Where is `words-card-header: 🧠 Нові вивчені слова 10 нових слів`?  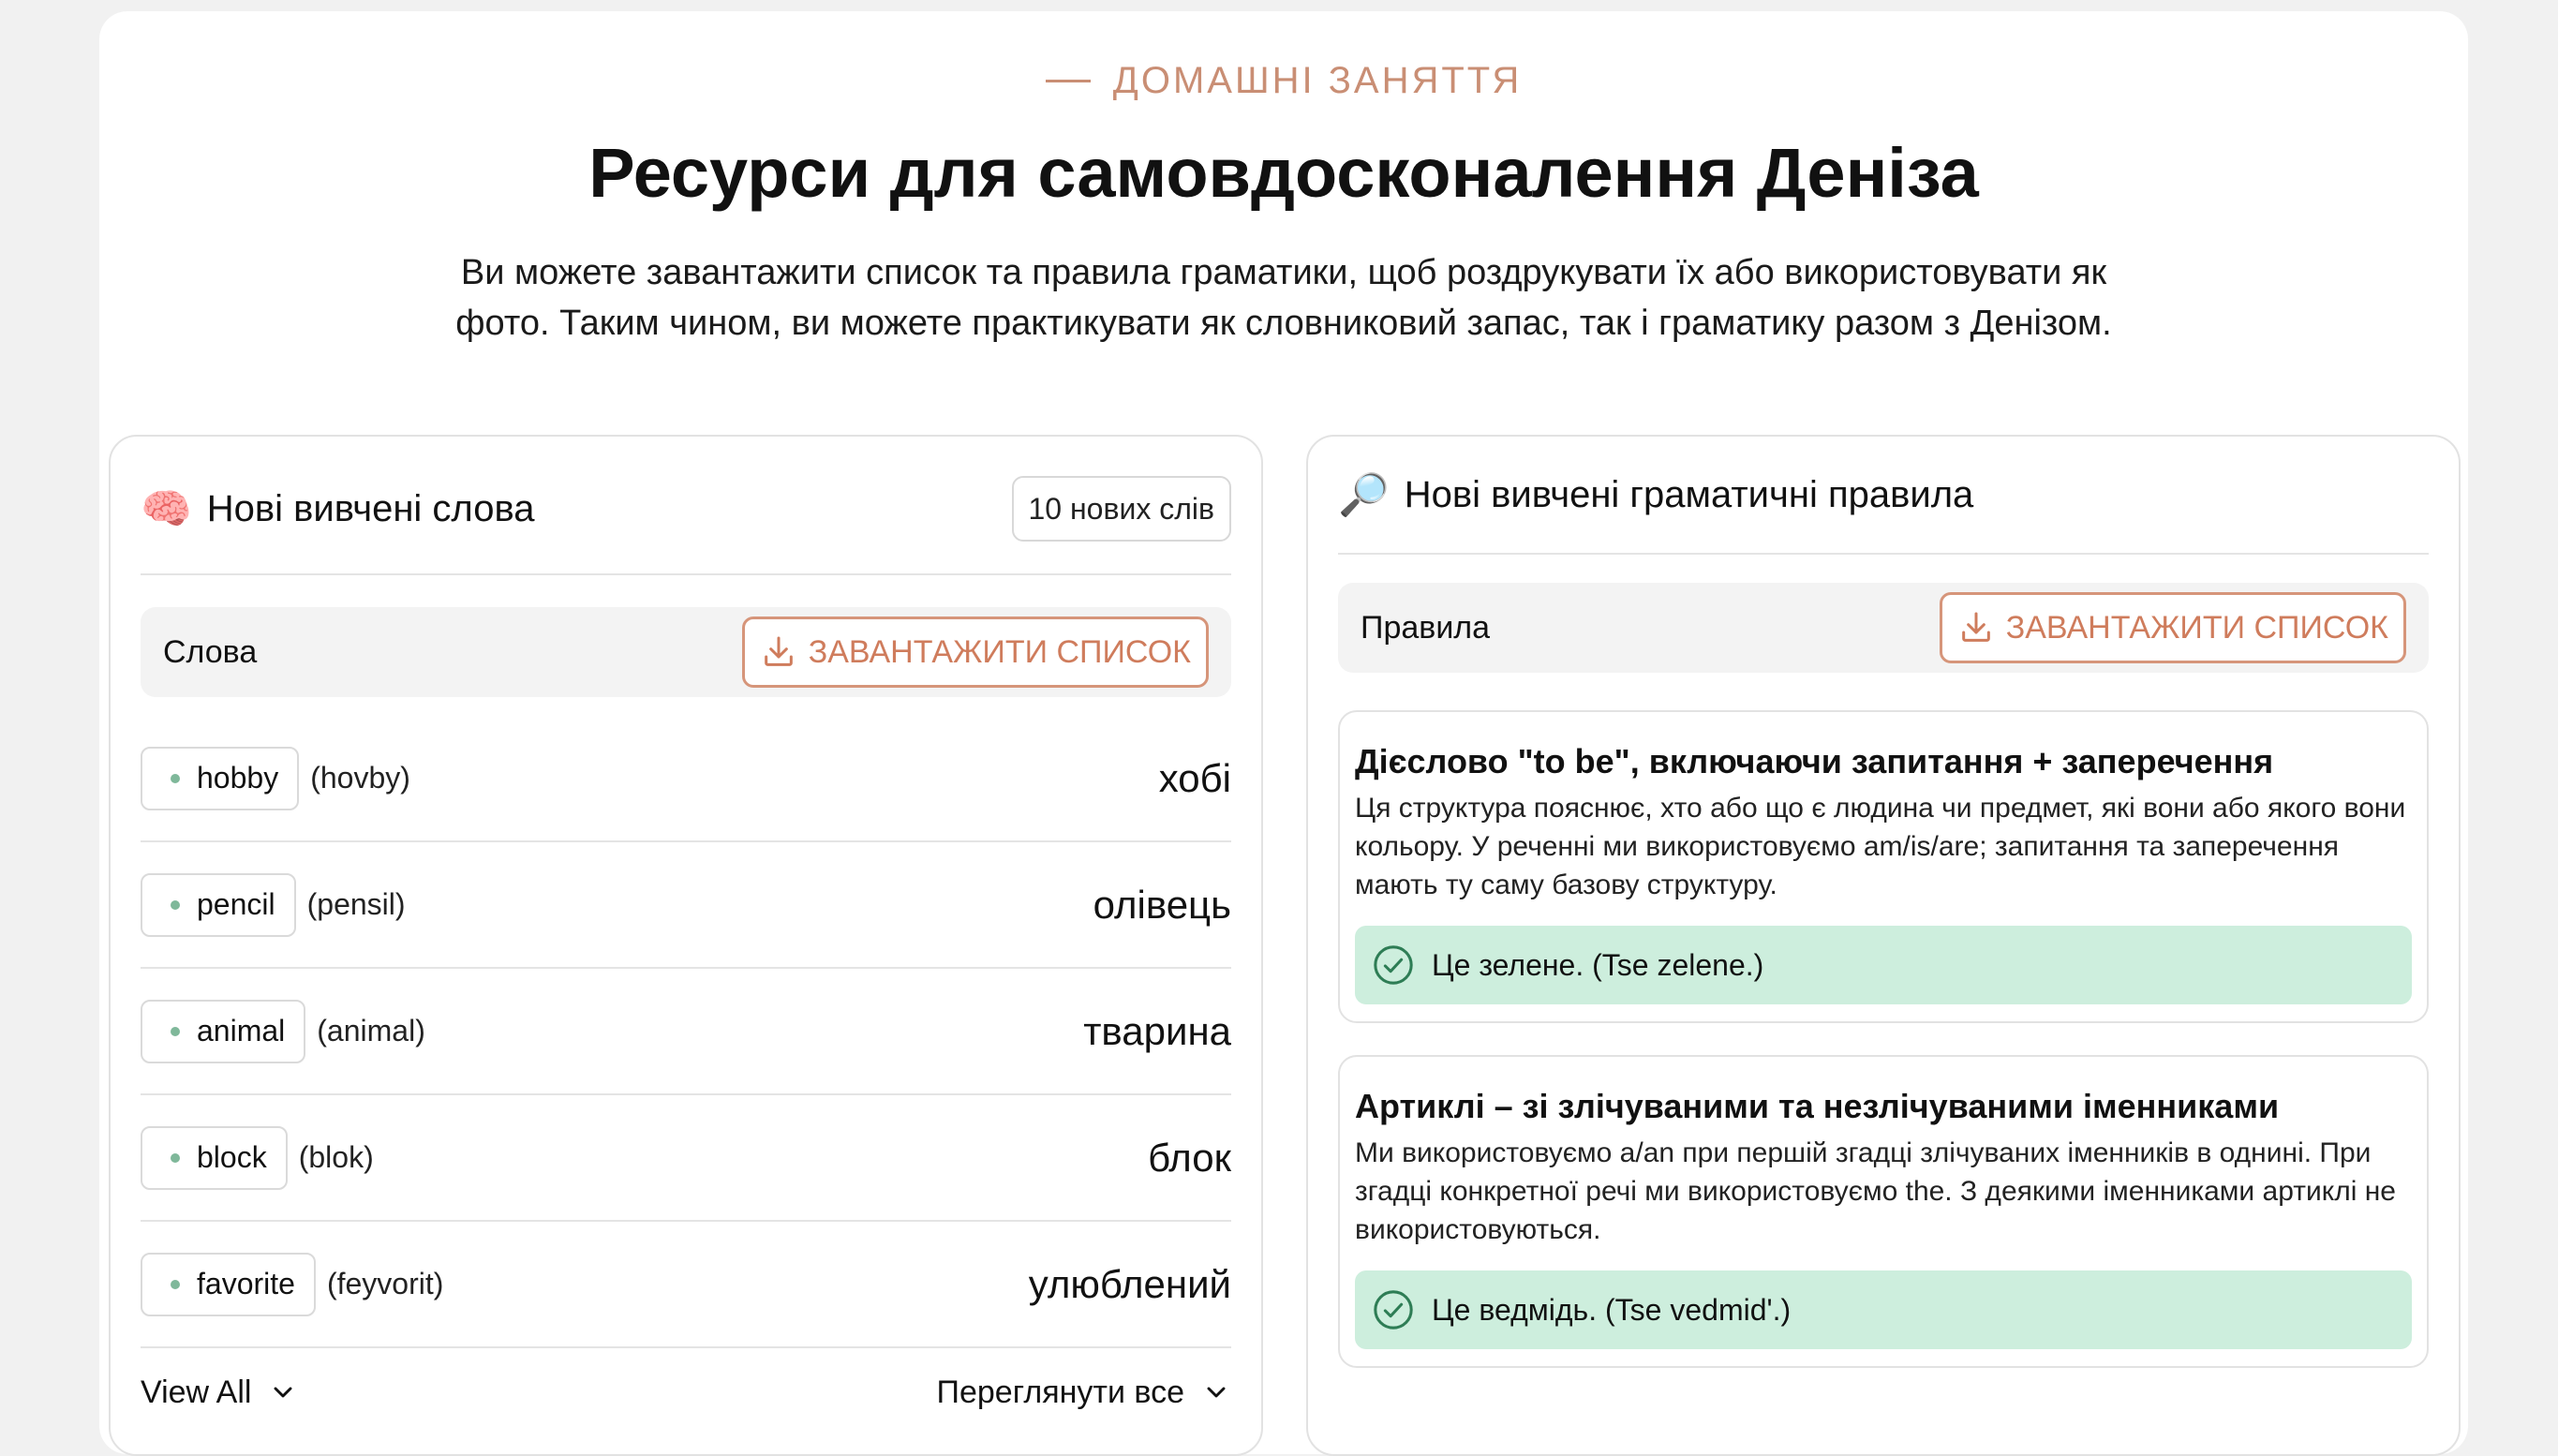 words-card-header: 🧠 Нові вивчені слова 10 нових слів is located at coordinates (686, 509).